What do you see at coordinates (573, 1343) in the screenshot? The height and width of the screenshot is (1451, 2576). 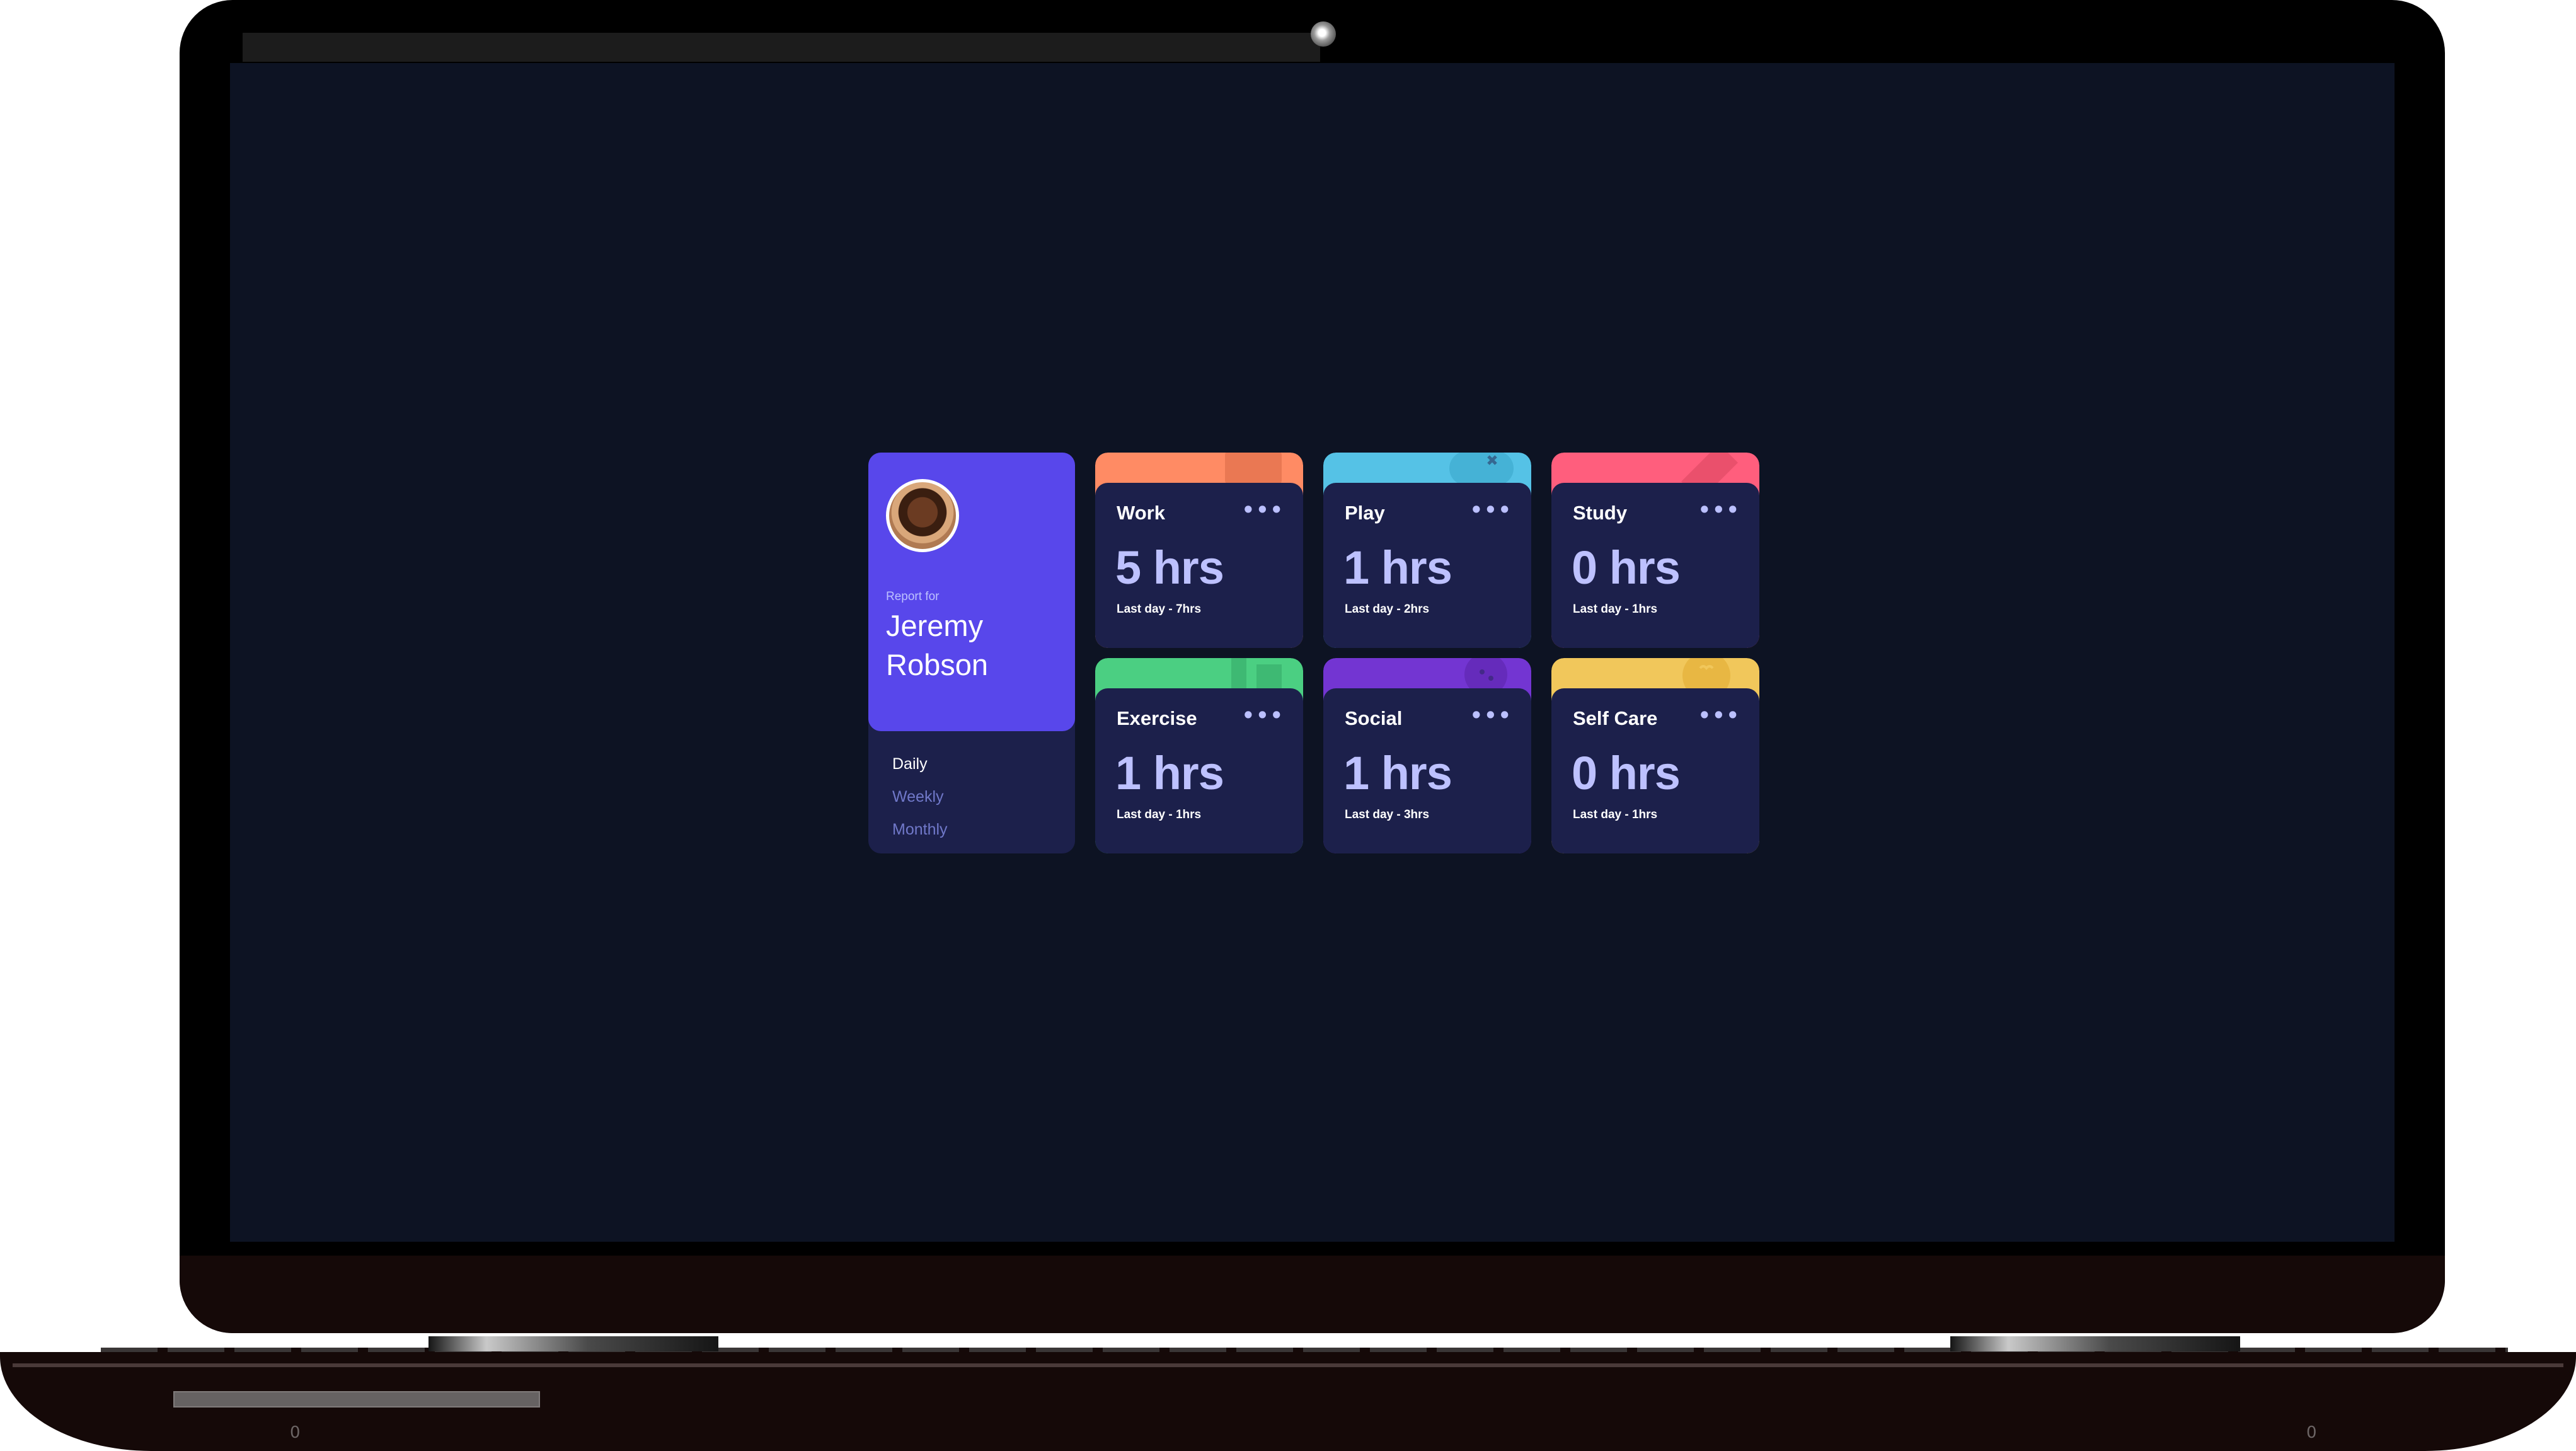 I see `hinge-left` at bounding box center [573, 1343].